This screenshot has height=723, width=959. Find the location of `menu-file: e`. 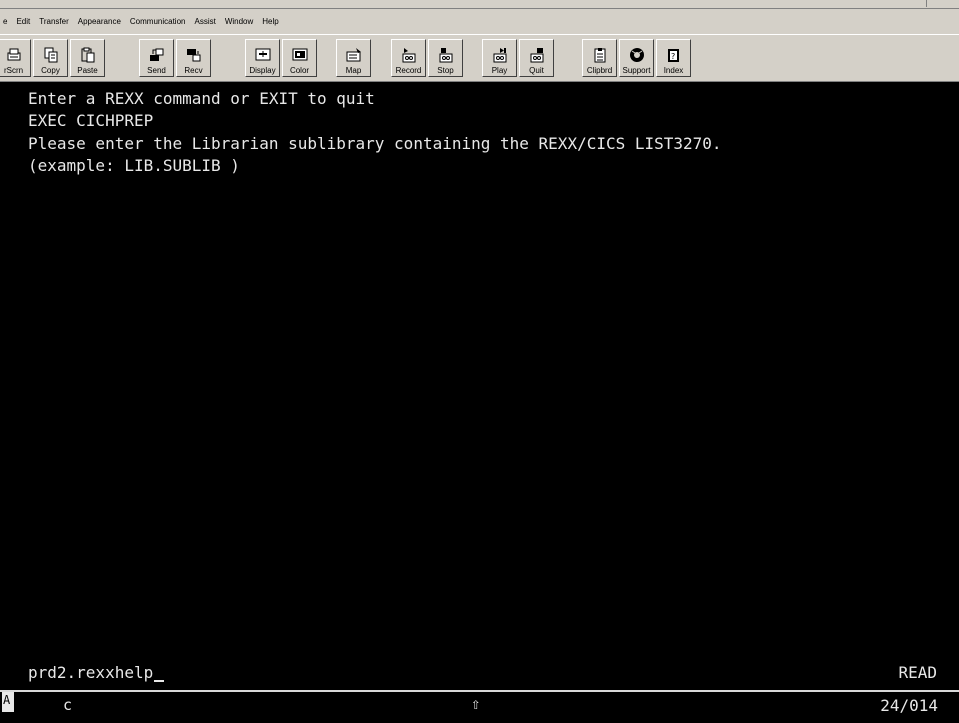

menu-file: e is located at coordinates (6, 21).